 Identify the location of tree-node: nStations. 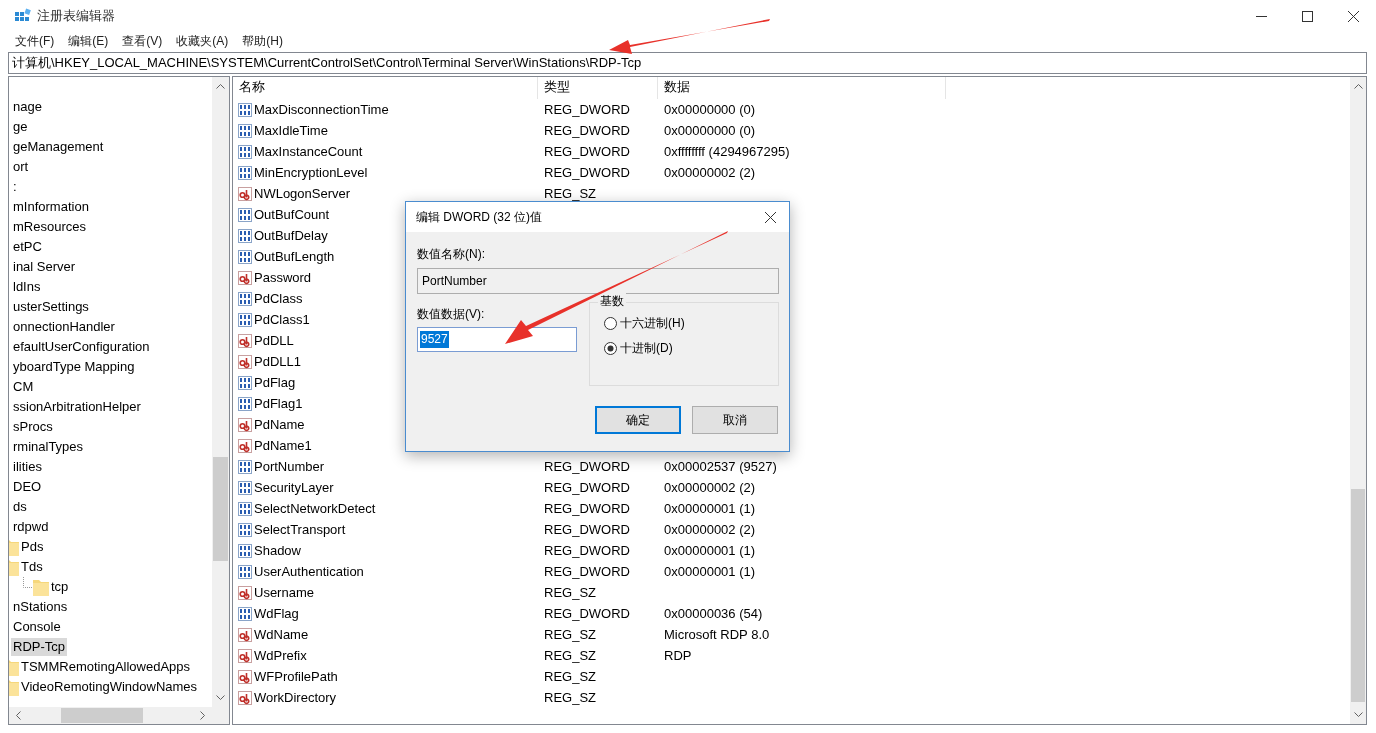
(40, 607).